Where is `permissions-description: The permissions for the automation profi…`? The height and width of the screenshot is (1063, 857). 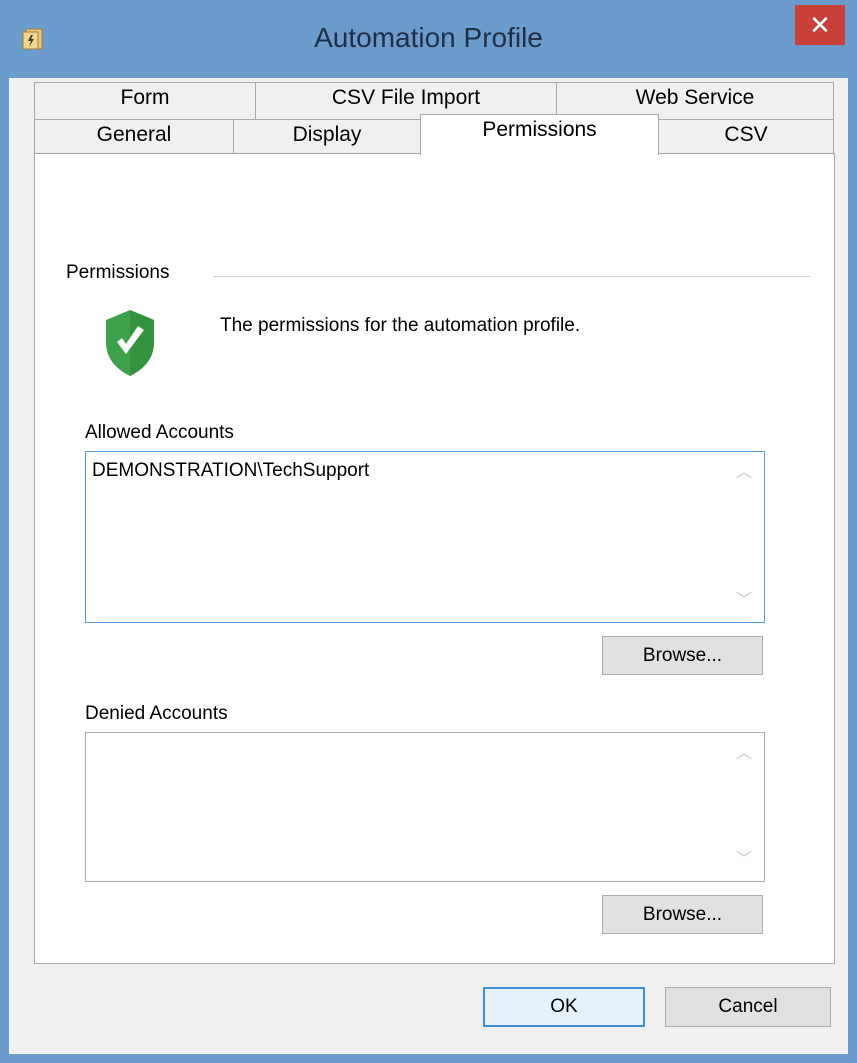
permissions-description: The permissions for the automation profi… is located at coordinates (400, 325).